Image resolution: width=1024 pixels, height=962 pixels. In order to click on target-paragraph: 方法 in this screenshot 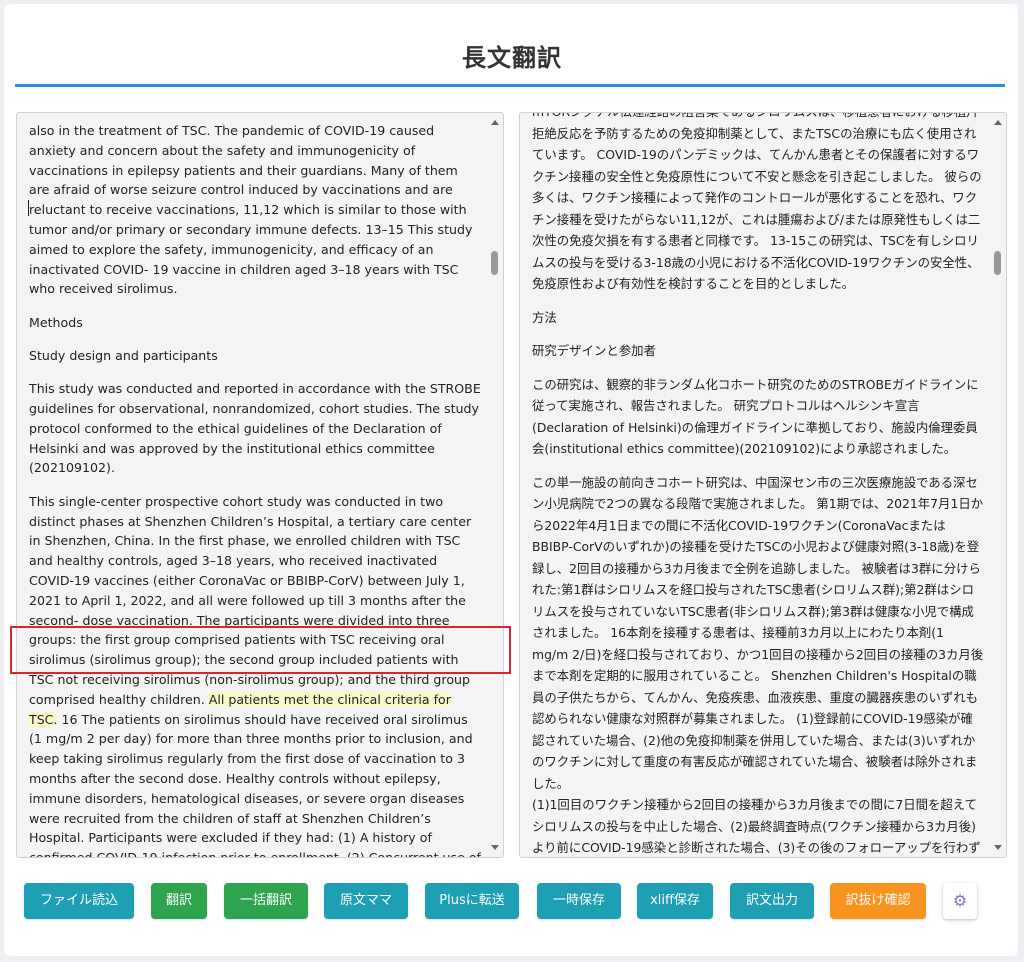, I will do `click(544, 317)`.